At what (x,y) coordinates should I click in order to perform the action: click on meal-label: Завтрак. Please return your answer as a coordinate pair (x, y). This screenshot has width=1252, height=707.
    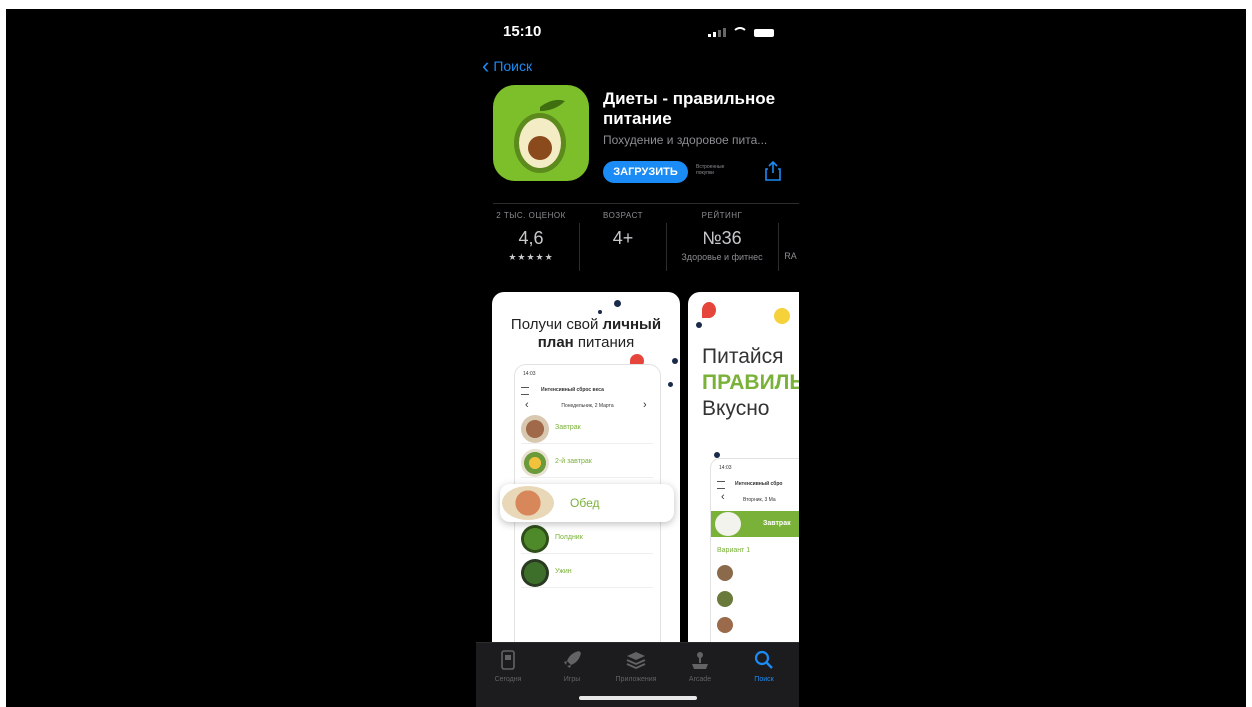
    Looking at the image, I should click on (568, 427).